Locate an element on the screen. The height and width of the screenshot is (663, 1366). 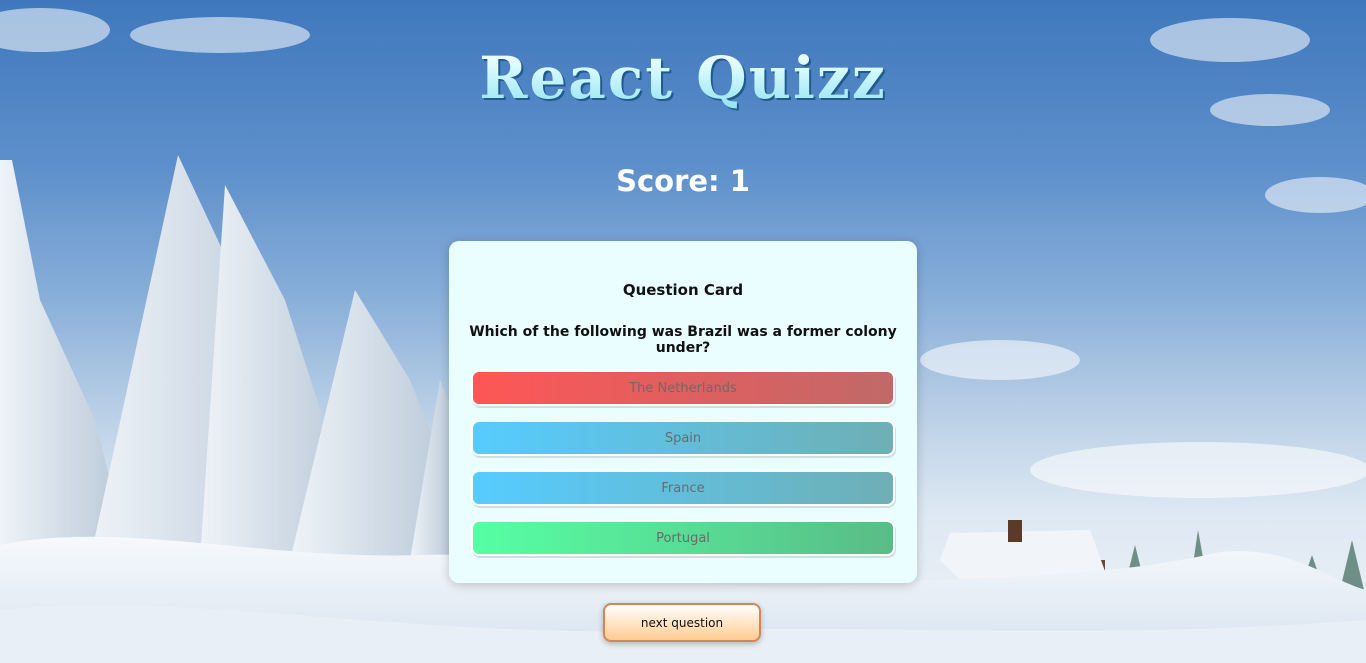
answer-option: Spain is located at coordinates (683, 438).